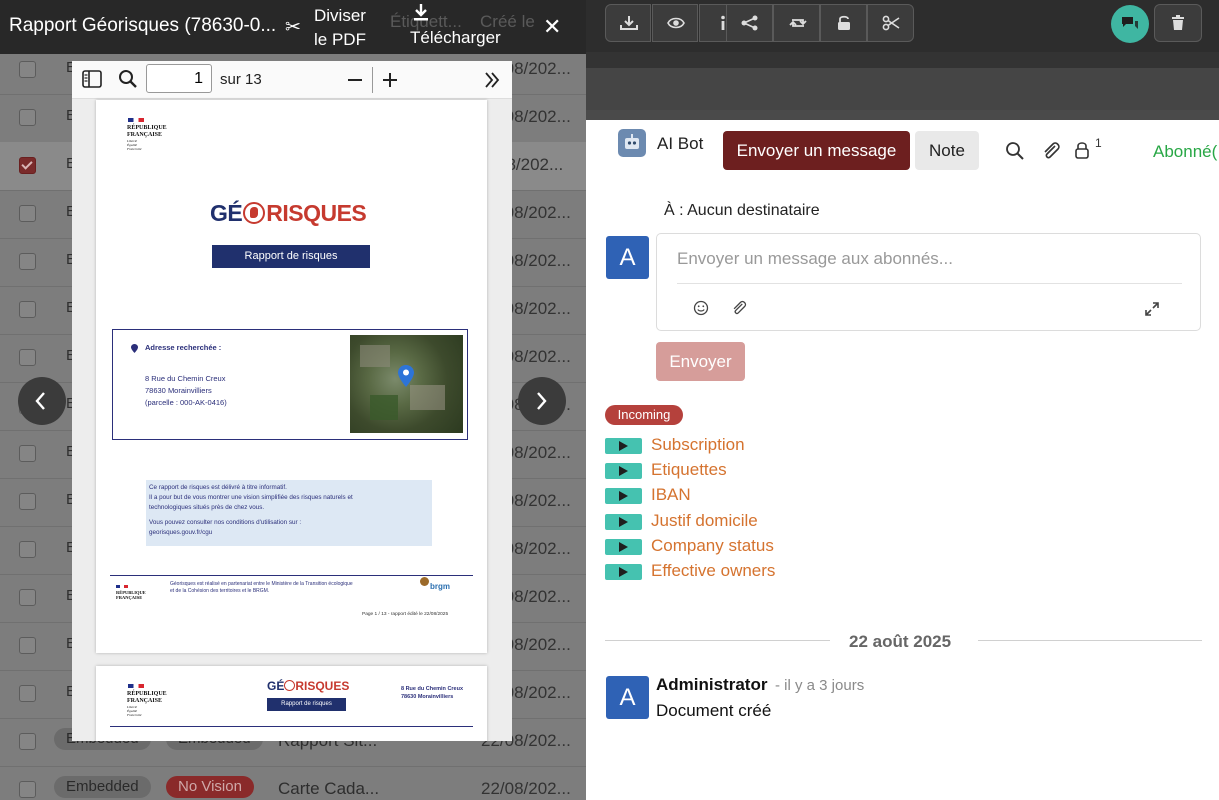 The image size is (1219, 800). What do you see at coordinates (147, 128) in the screenshot?
I see `rf-line1: RÉPUBLIQUE` at bounding box center [147, 128].